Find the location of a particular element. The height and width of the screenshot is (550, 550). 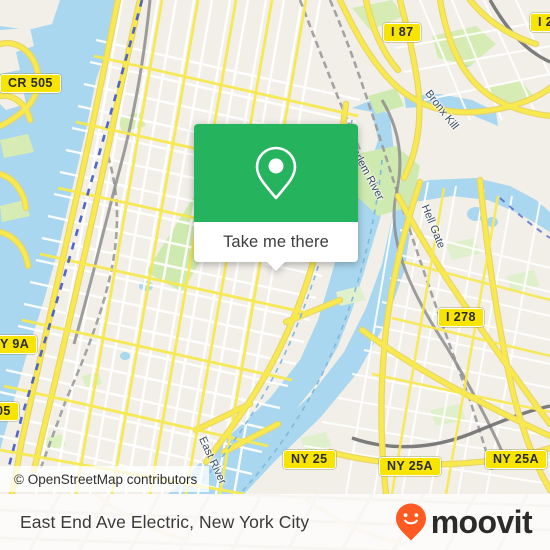

take-me-there-button: Take me there is located at coordinates (276, 246).